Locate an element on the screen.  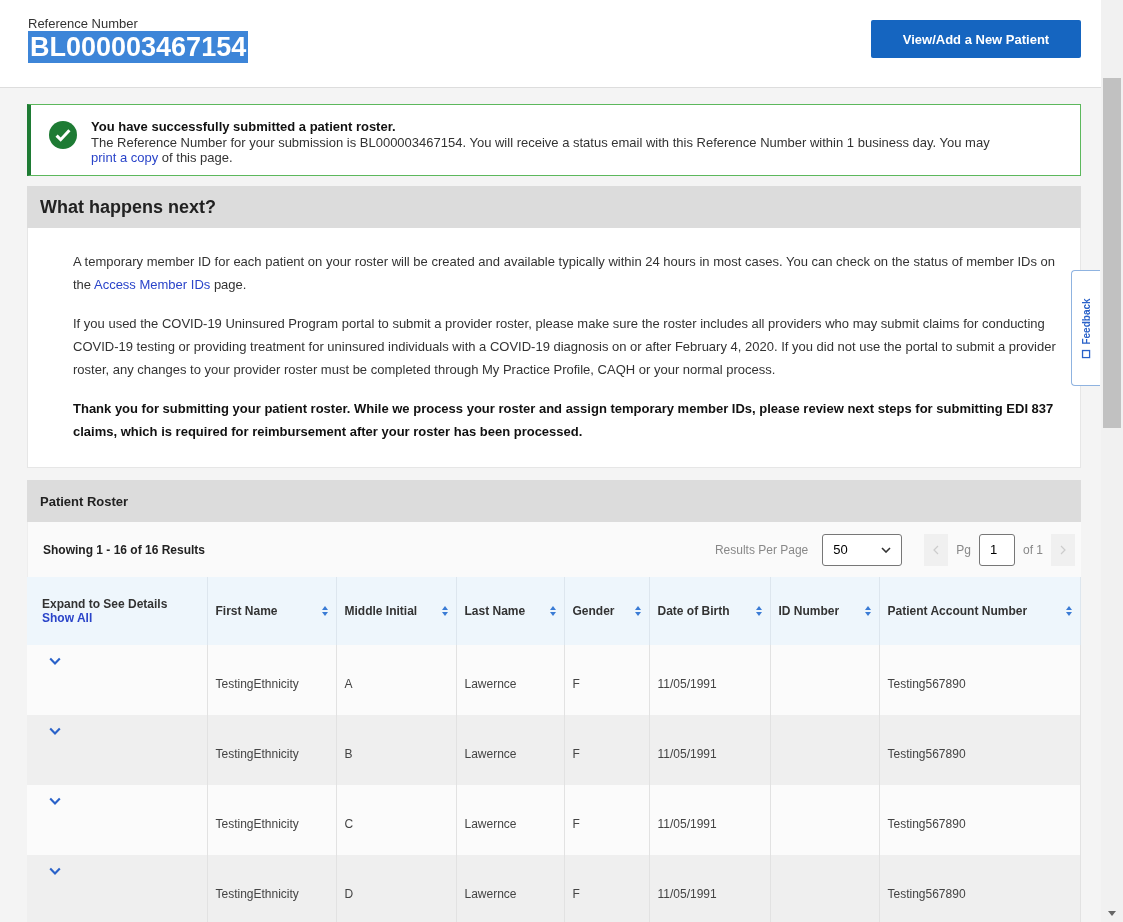
column-header: Gender is located at coordinates (606, 611).